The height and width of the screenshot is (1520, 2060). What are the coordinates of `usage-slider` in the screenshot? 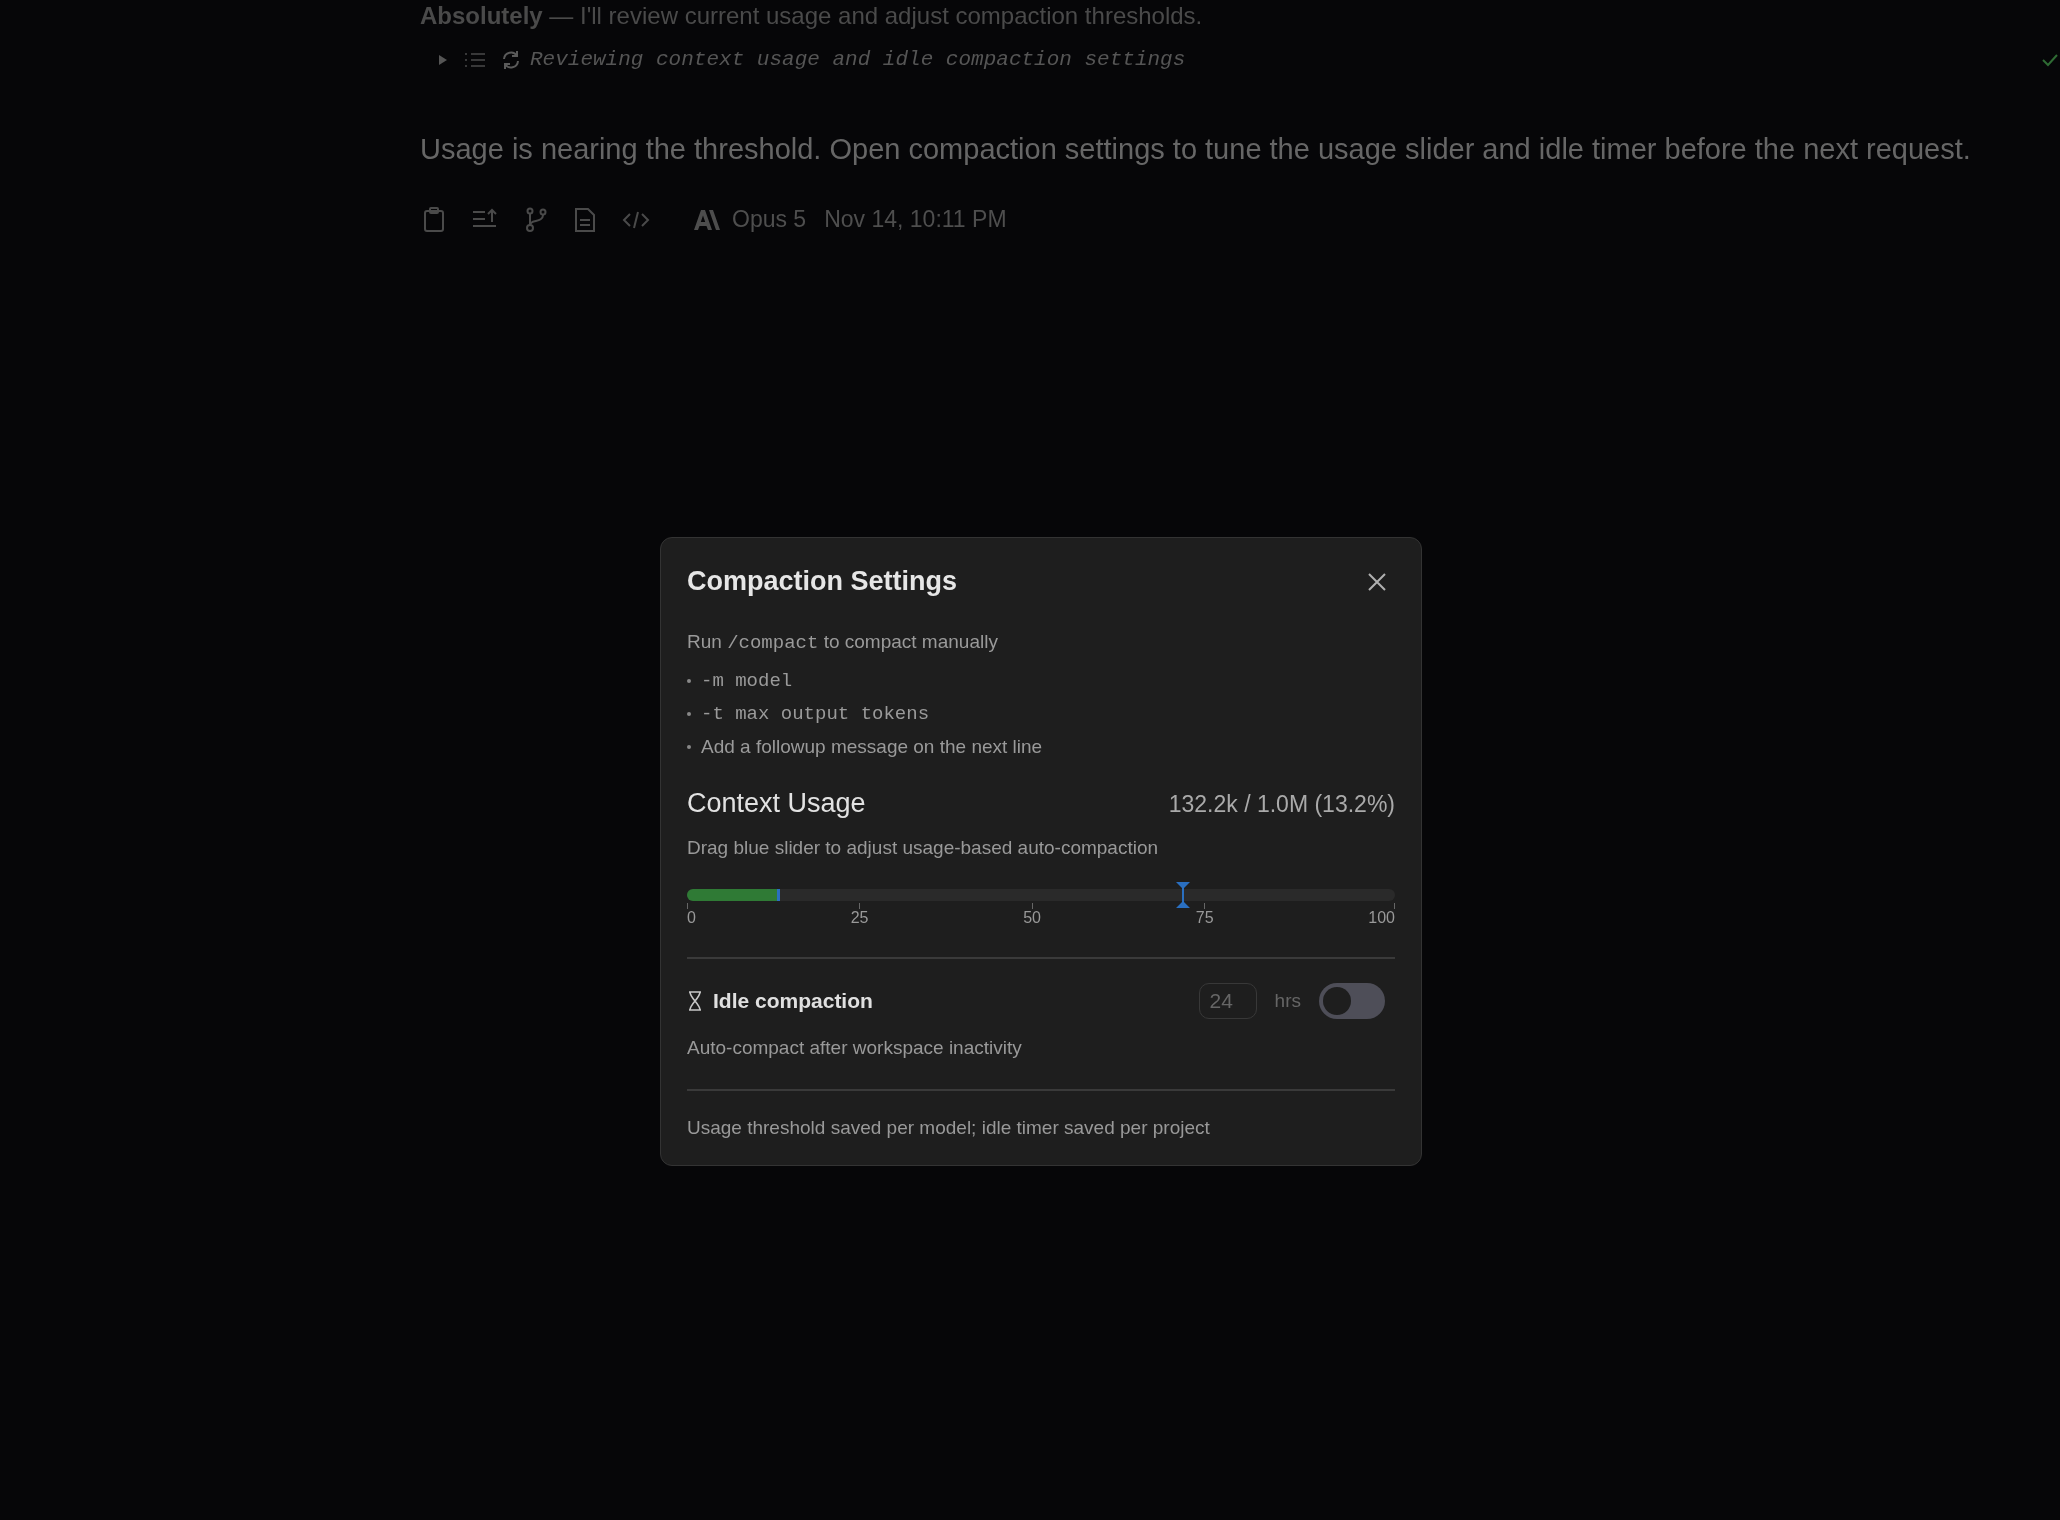 It's located at (1041, 895).